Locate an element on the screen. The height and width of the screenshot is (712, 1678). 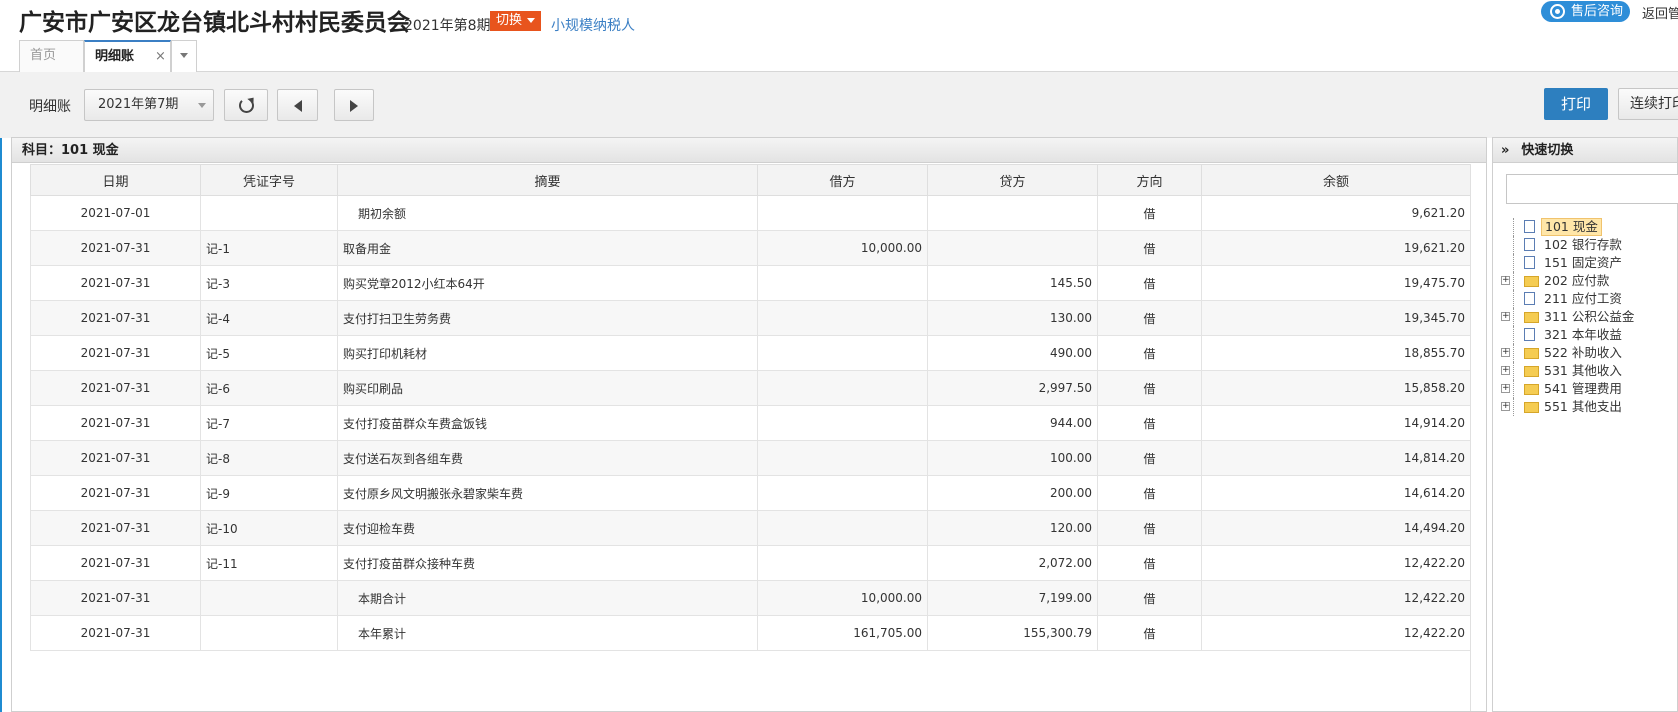
quick-switch-header: » 快速切换 is located at coordinates (1585, 150).